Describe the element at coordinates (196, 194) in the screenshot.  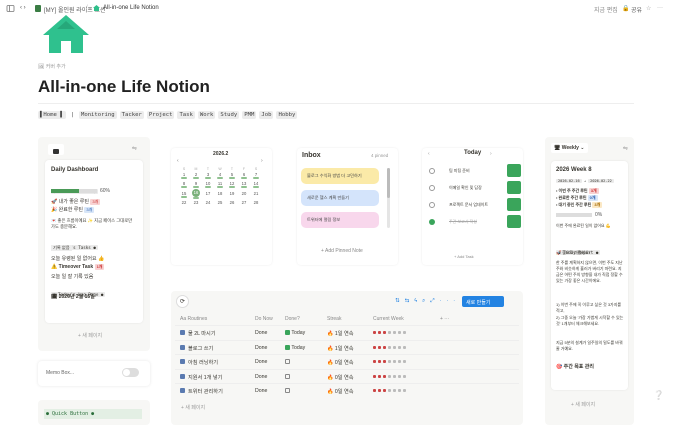
I see `calendar-day: 16` at that location.